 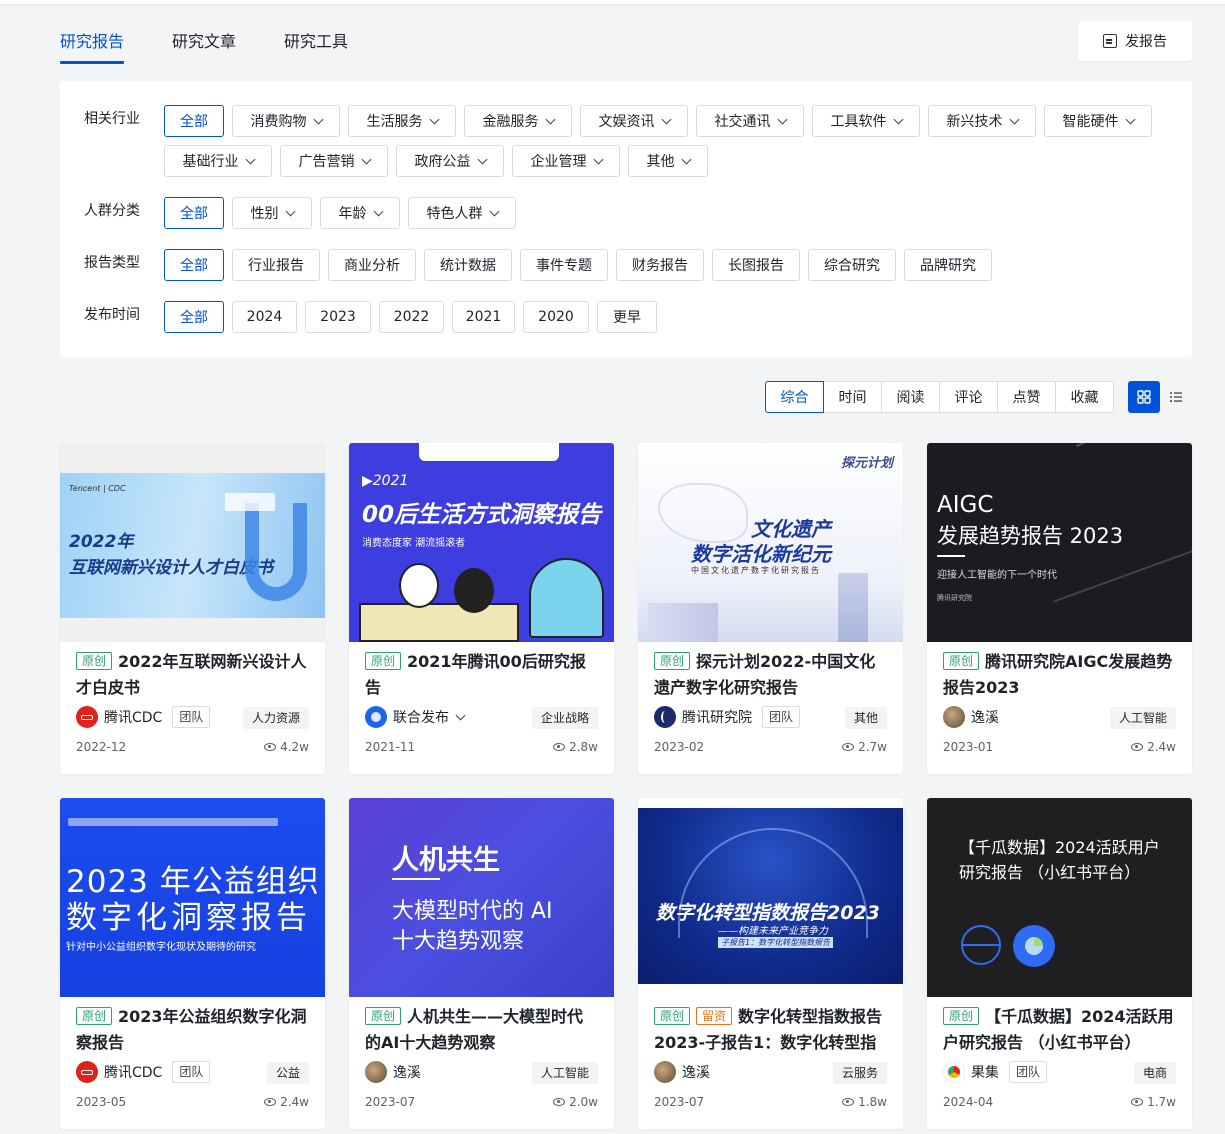 I want to click on publish-date: 2023-01, so click(x=968, y=747).